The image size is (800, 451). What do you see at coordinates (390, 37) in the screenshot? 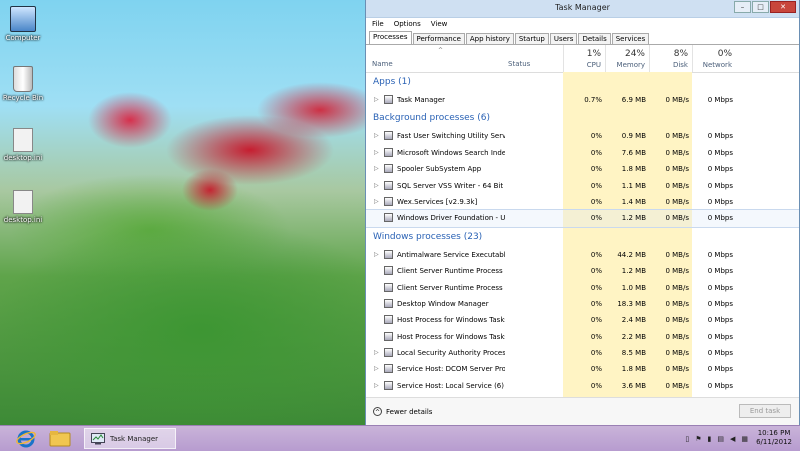
I see `tab-processes: Processes` at bounding box center [390, 37].